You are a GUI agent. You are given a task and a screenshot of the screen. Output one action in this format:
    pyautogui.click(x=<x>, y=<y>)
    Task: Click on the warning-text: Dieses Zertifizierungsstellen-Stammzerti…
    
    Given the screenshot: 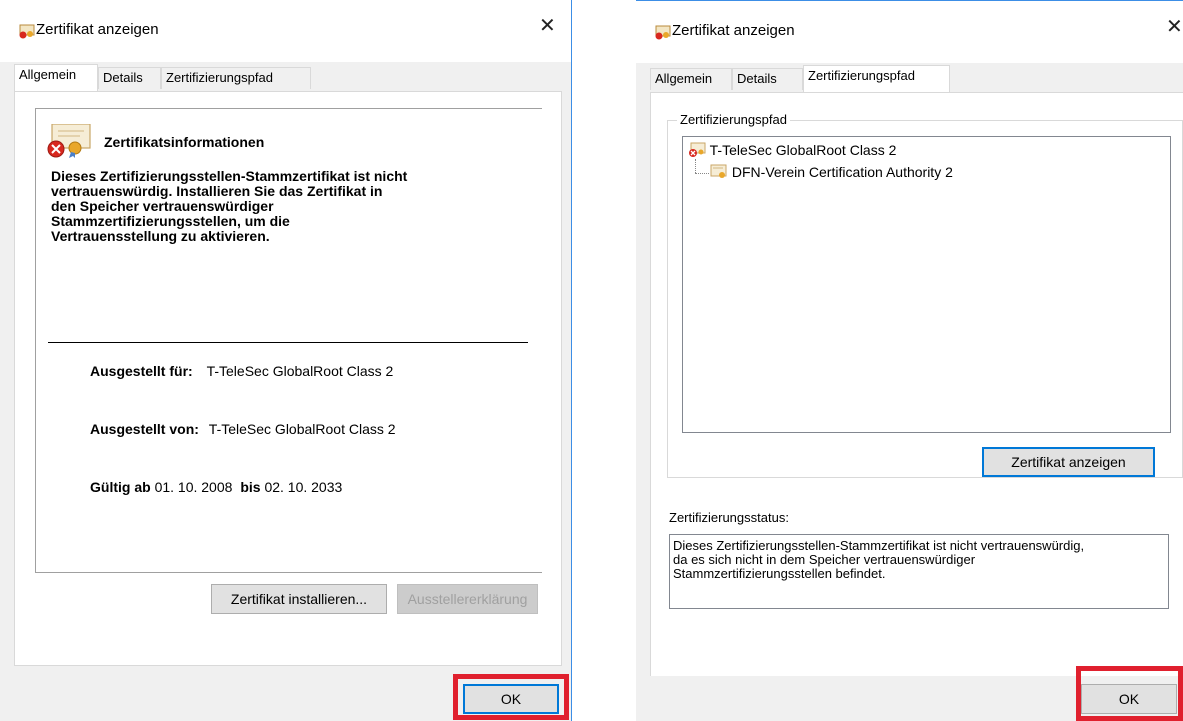 What is the action you would take?
    pyautogui.click(x=293, y=206)
    